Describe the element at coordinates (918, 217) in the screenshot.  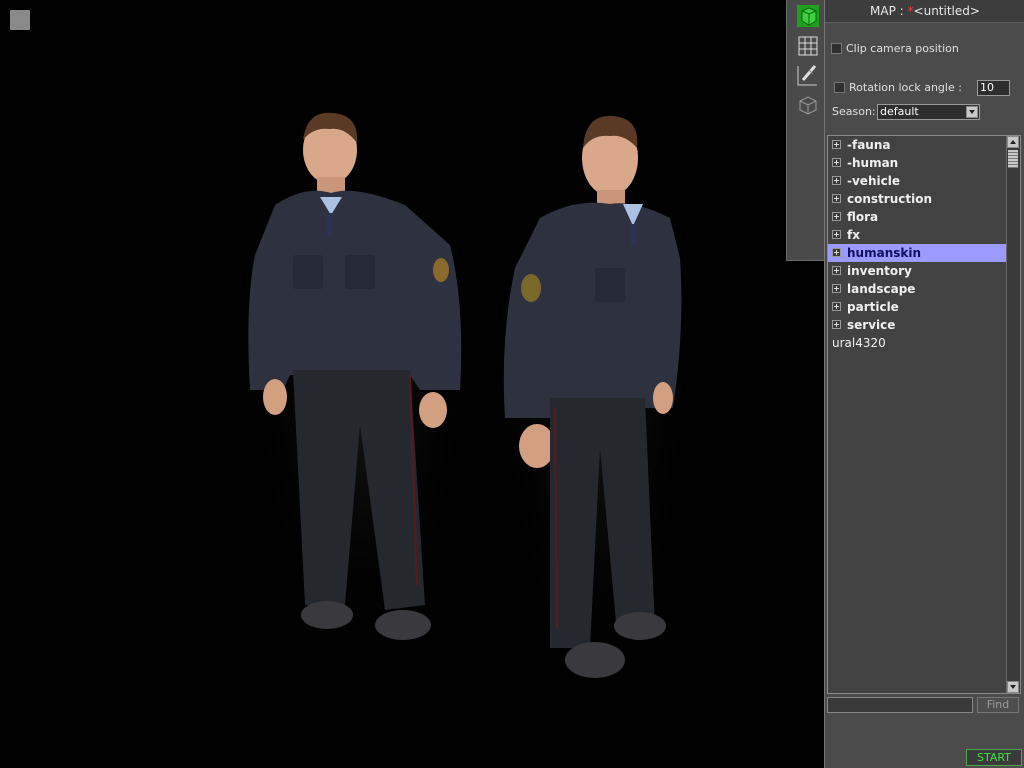
I see `tree-item: flora` at that location.